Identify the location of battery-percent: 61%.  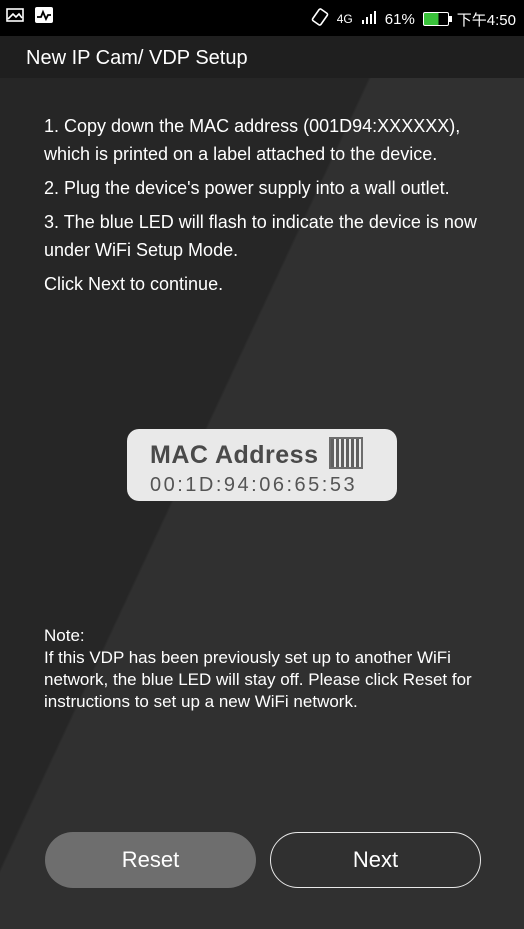
(399, 19).